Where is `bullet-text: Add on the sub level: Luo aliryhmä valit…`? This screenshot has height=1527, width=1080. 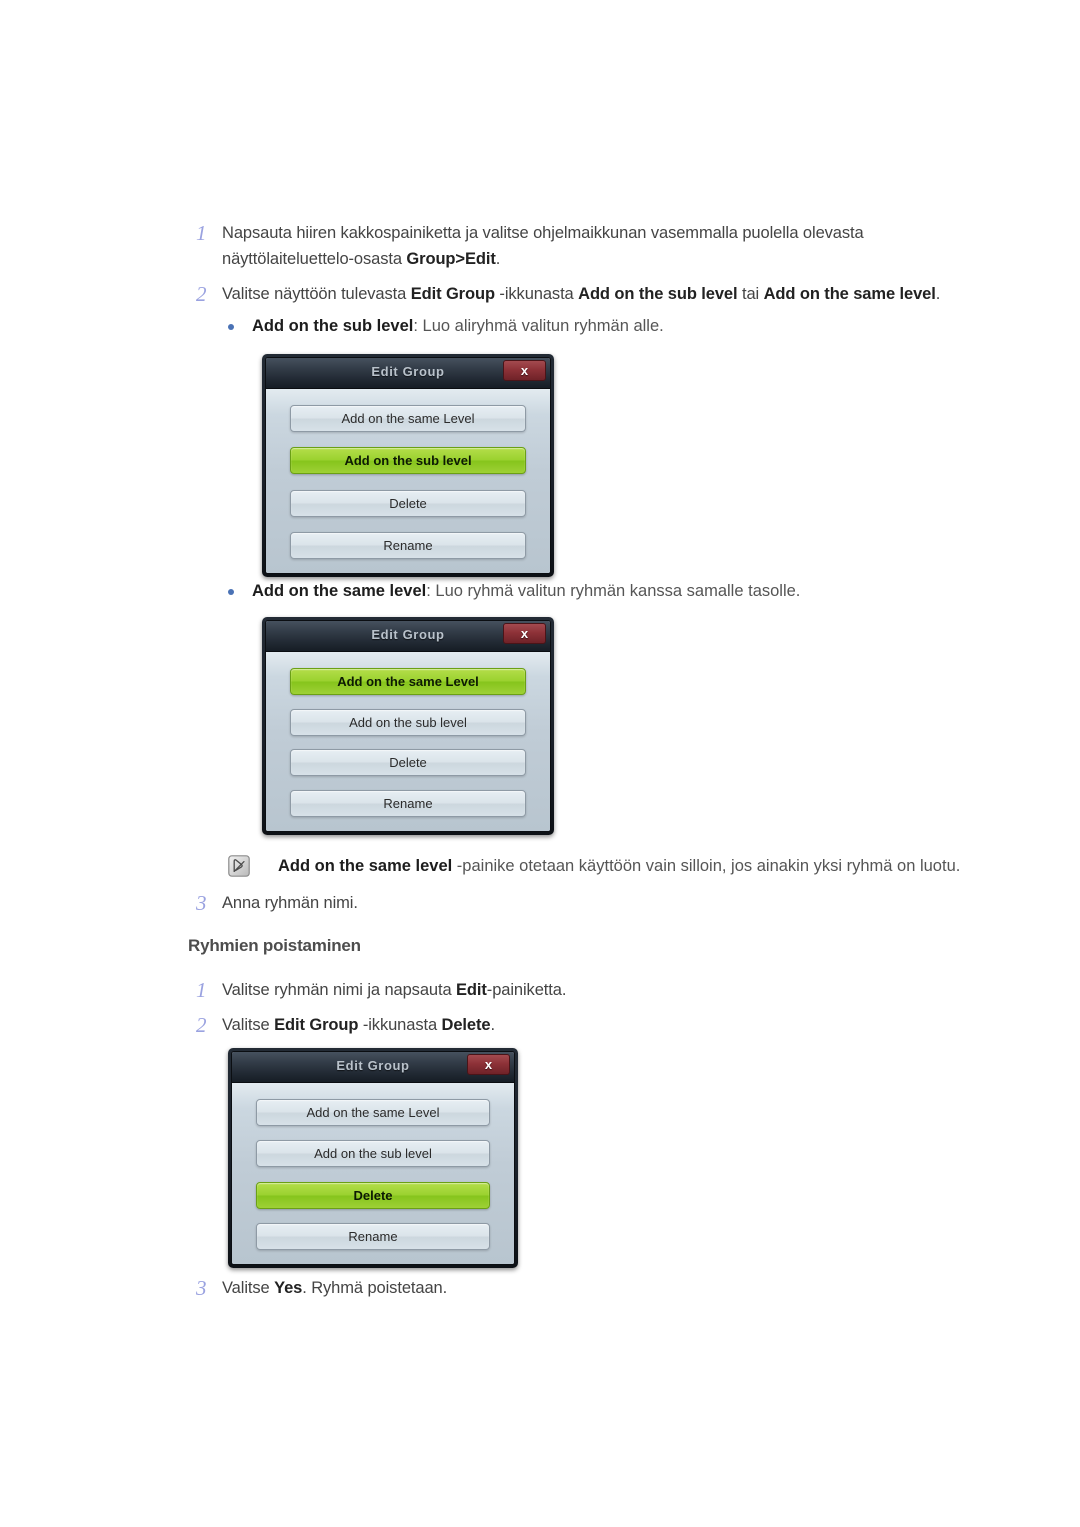
bullet-text: Add on the sub level: Luo aliryhmä valit… is located at coordinates (458, 326).